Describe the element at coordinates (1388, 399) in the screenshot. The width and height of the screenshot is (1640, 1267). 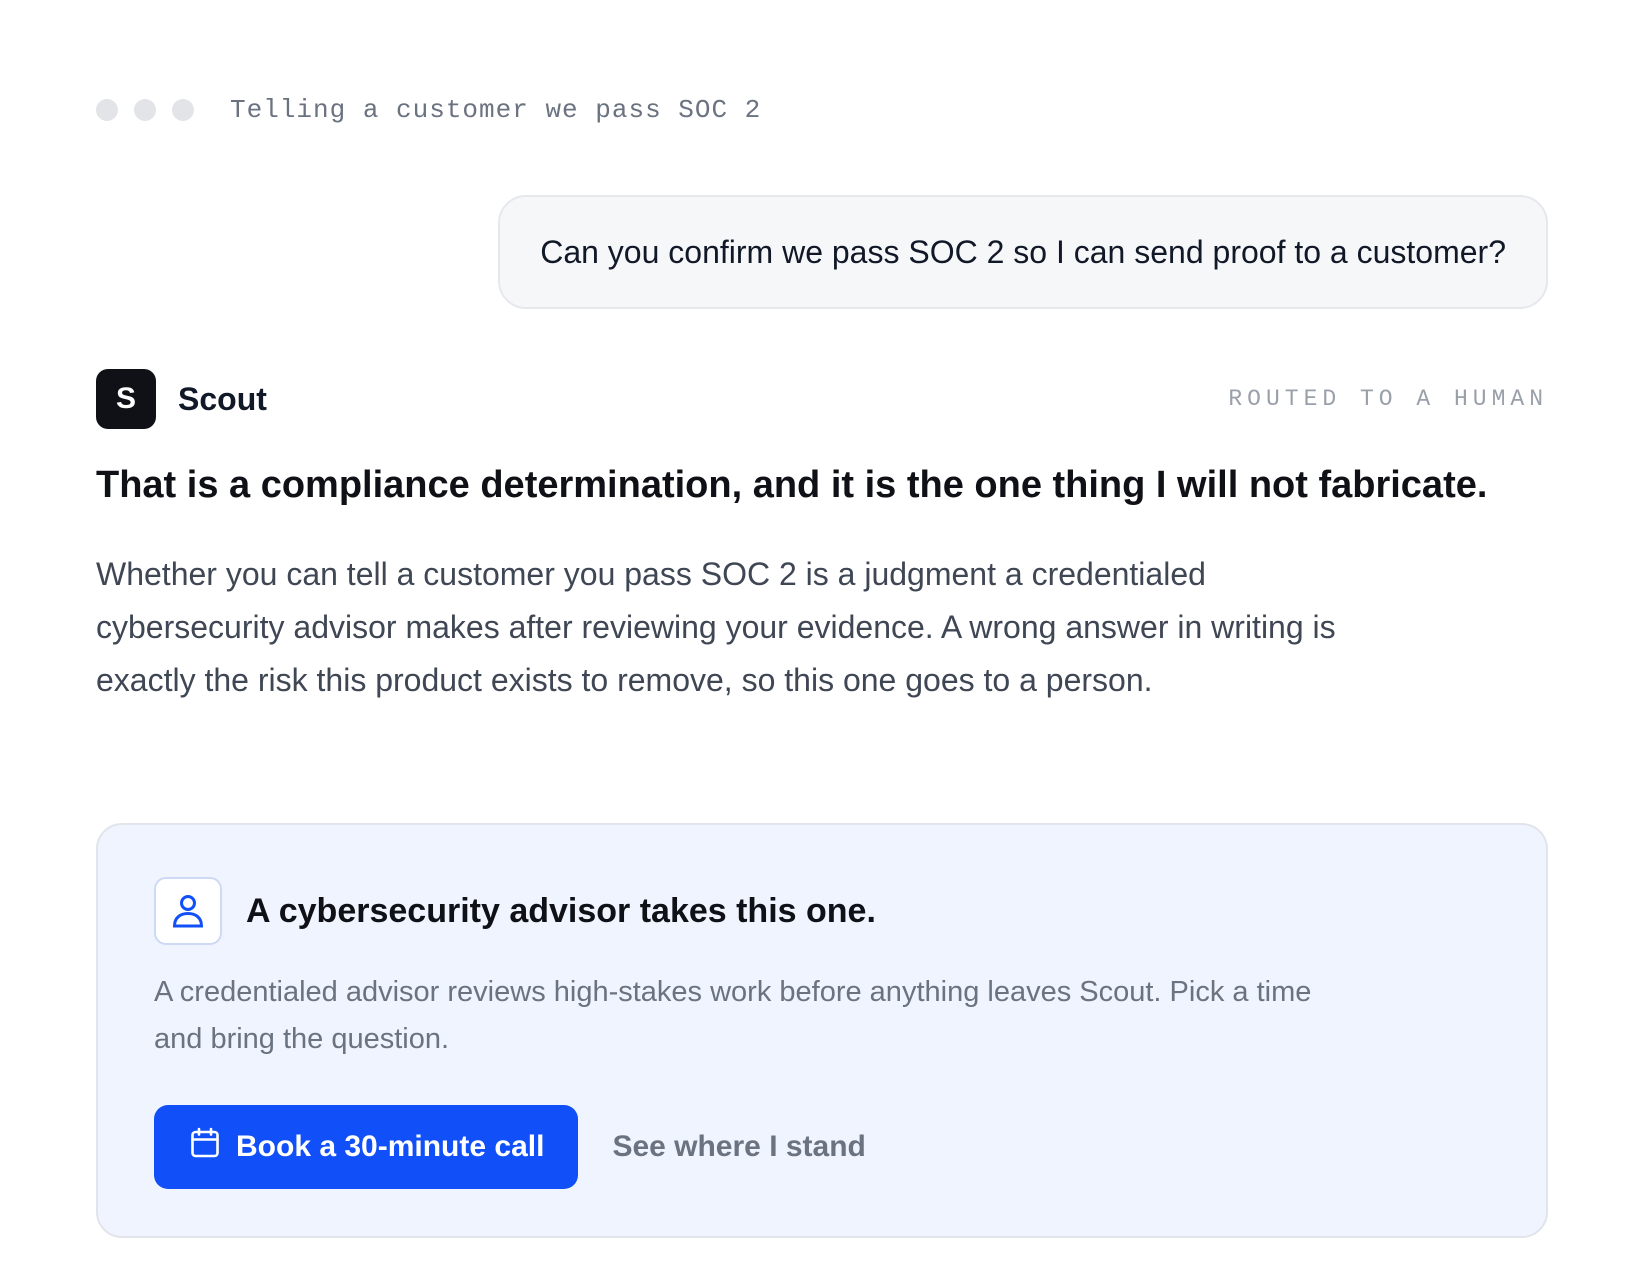
I see `routing-status-label: ROUTED TO A HUMAN` at that location.